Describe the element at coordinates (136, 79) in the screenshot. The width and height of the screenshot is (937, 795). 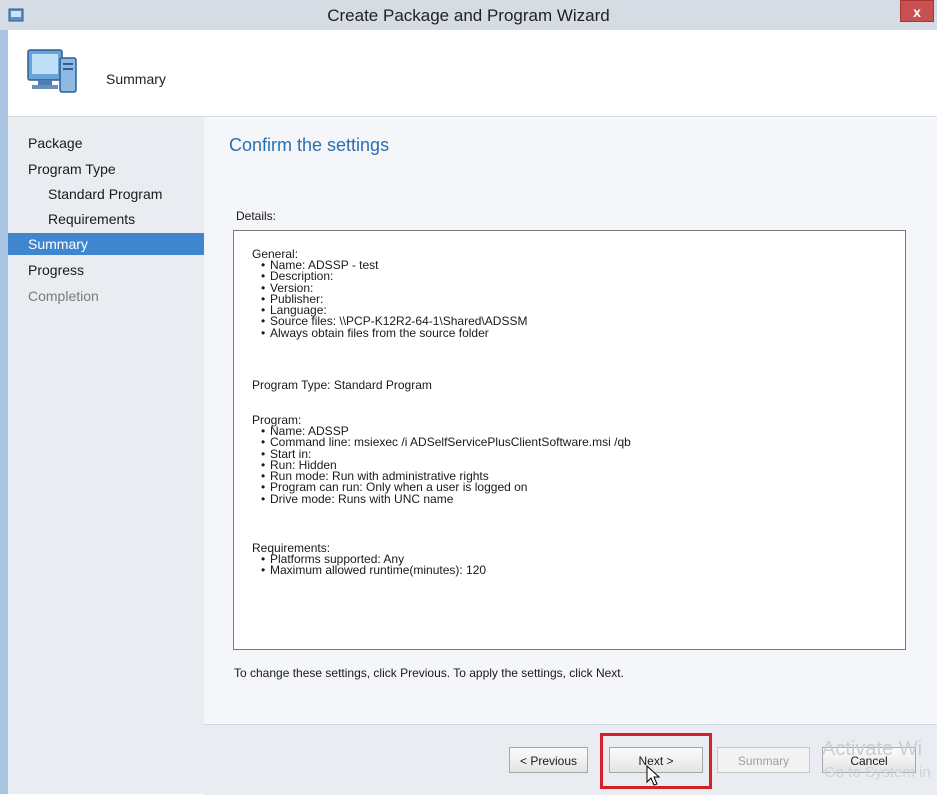
I see `header-title: Summary` at that location.